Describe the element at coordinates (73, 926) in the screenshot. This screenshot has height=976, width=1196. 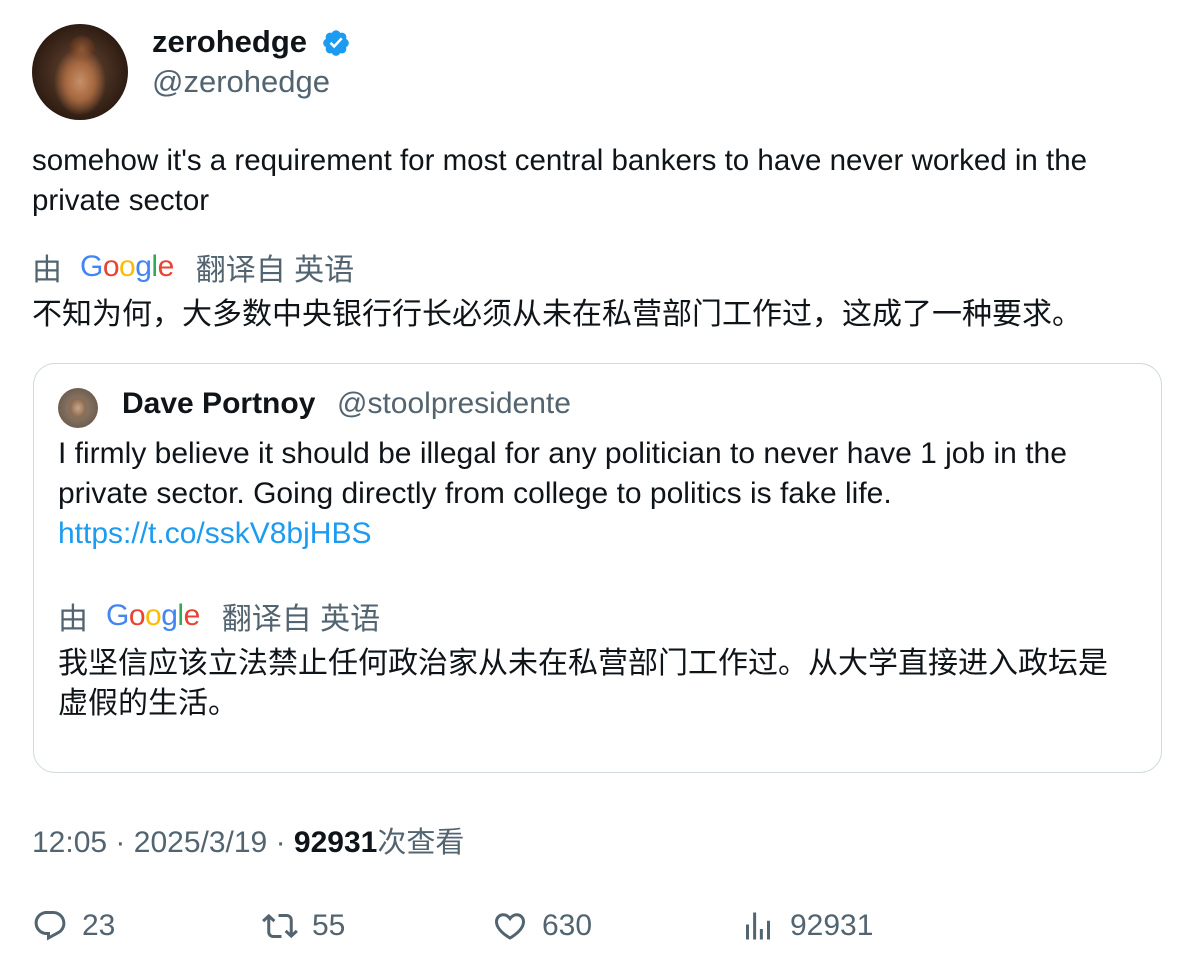
I see `reply-button: 23` at that location.